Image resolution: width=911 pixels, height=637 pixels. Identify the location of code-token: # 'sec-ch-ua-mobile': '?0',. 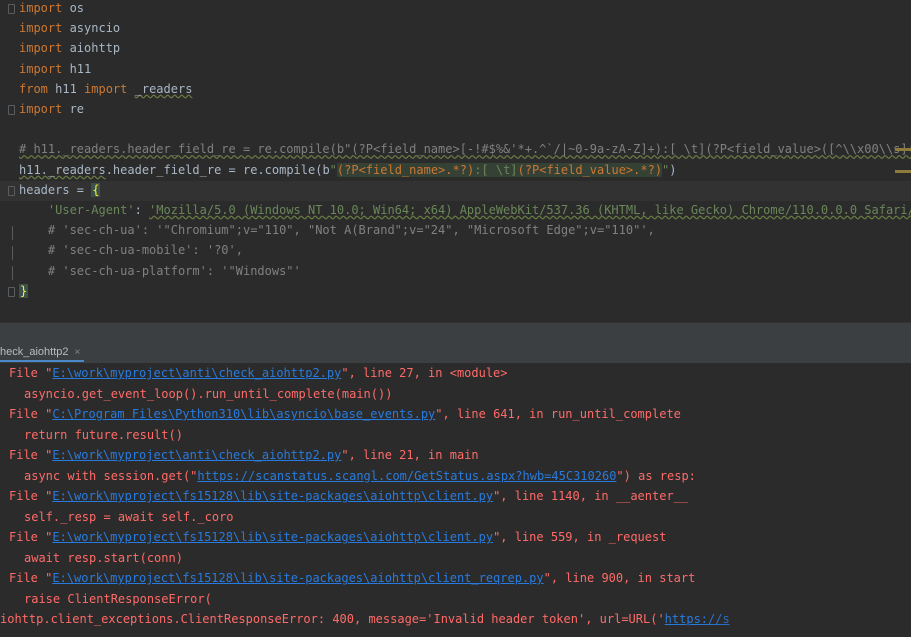
(131, 250).